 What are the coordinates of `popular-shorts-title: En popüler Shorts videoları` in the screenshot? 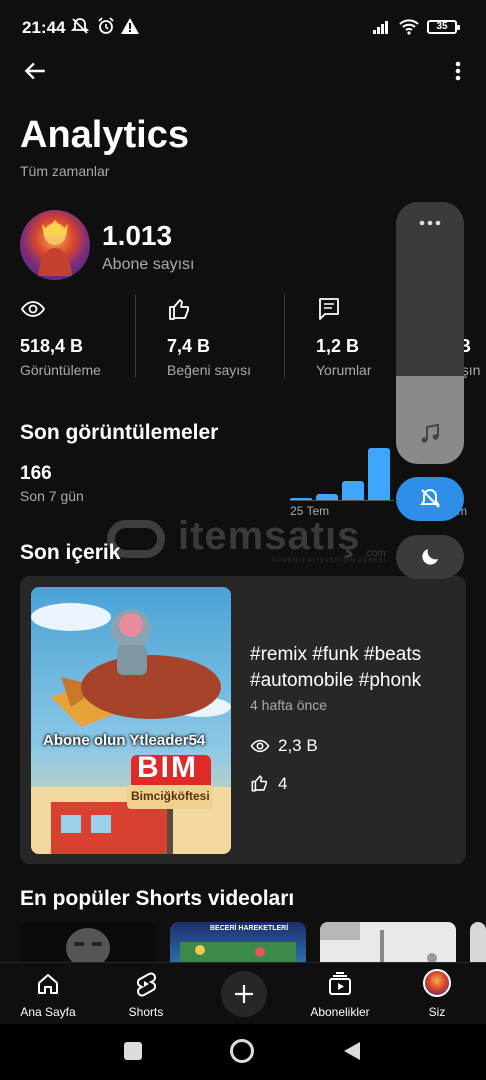 It's located at (157, 898).